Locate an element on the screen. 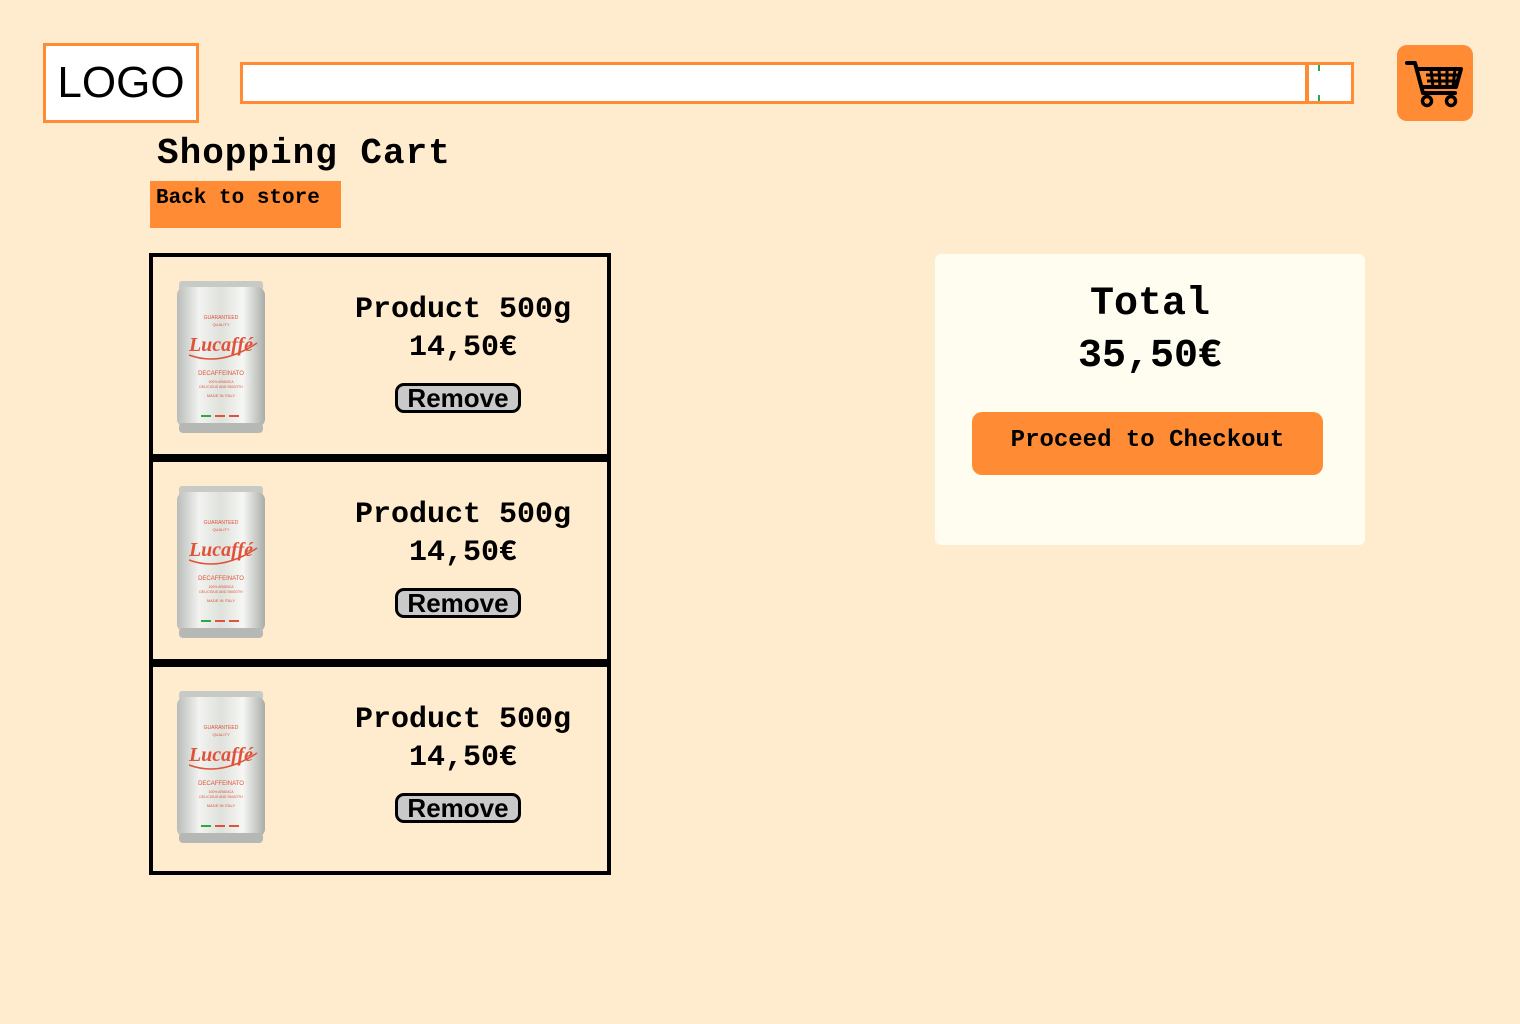 The height and width of the screenshot is (1024, 1520). cart-button is located at coordinates (1435, 83).